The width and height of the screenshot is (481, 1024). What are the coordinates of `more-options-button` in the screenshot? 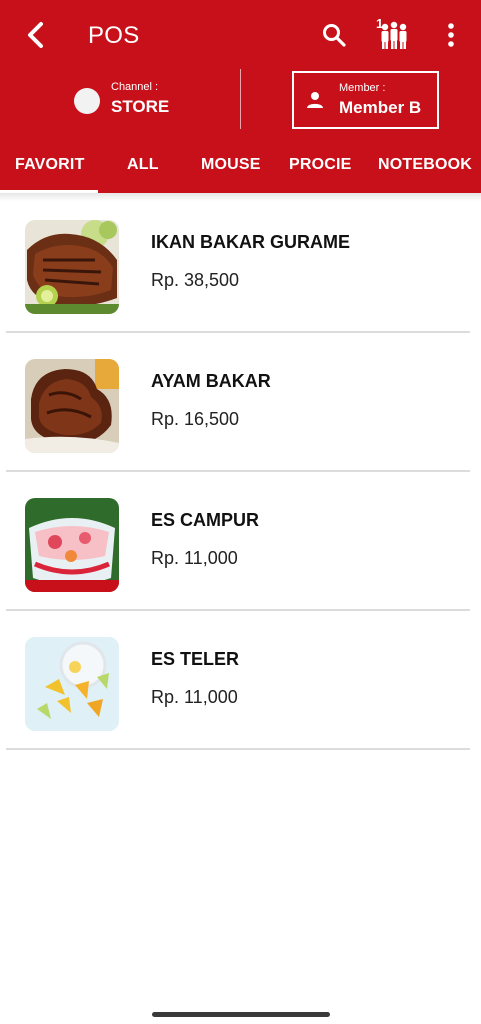 It's located at (451, 35).